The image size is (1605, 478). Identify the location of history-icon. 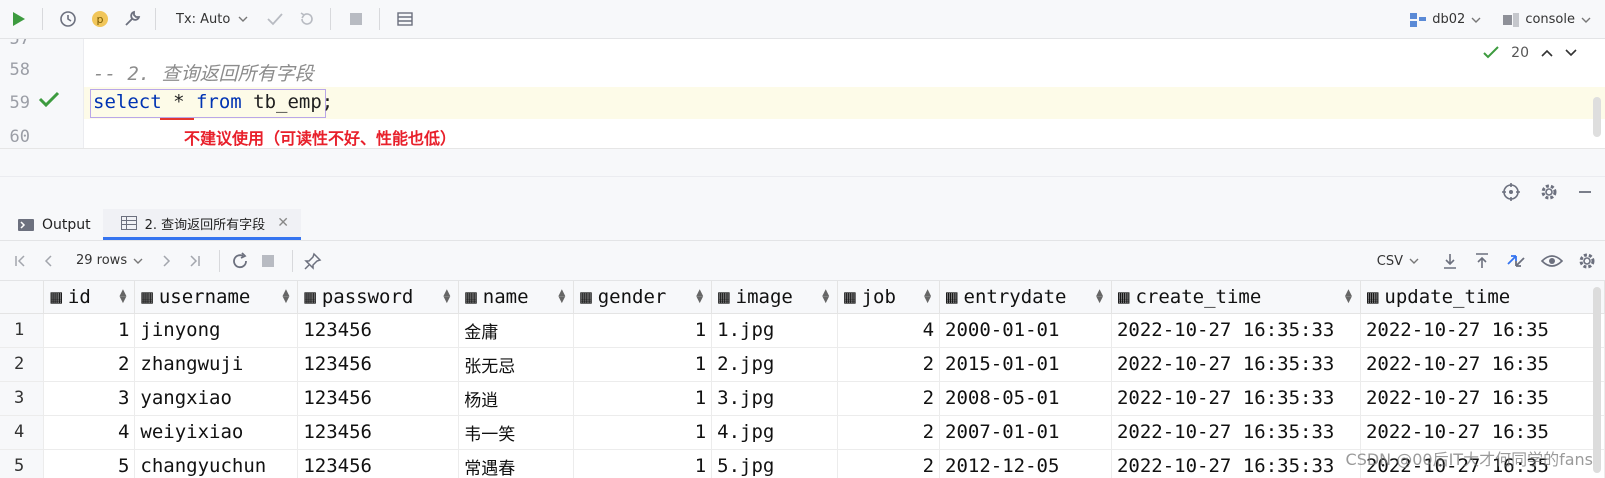
(68, 19).